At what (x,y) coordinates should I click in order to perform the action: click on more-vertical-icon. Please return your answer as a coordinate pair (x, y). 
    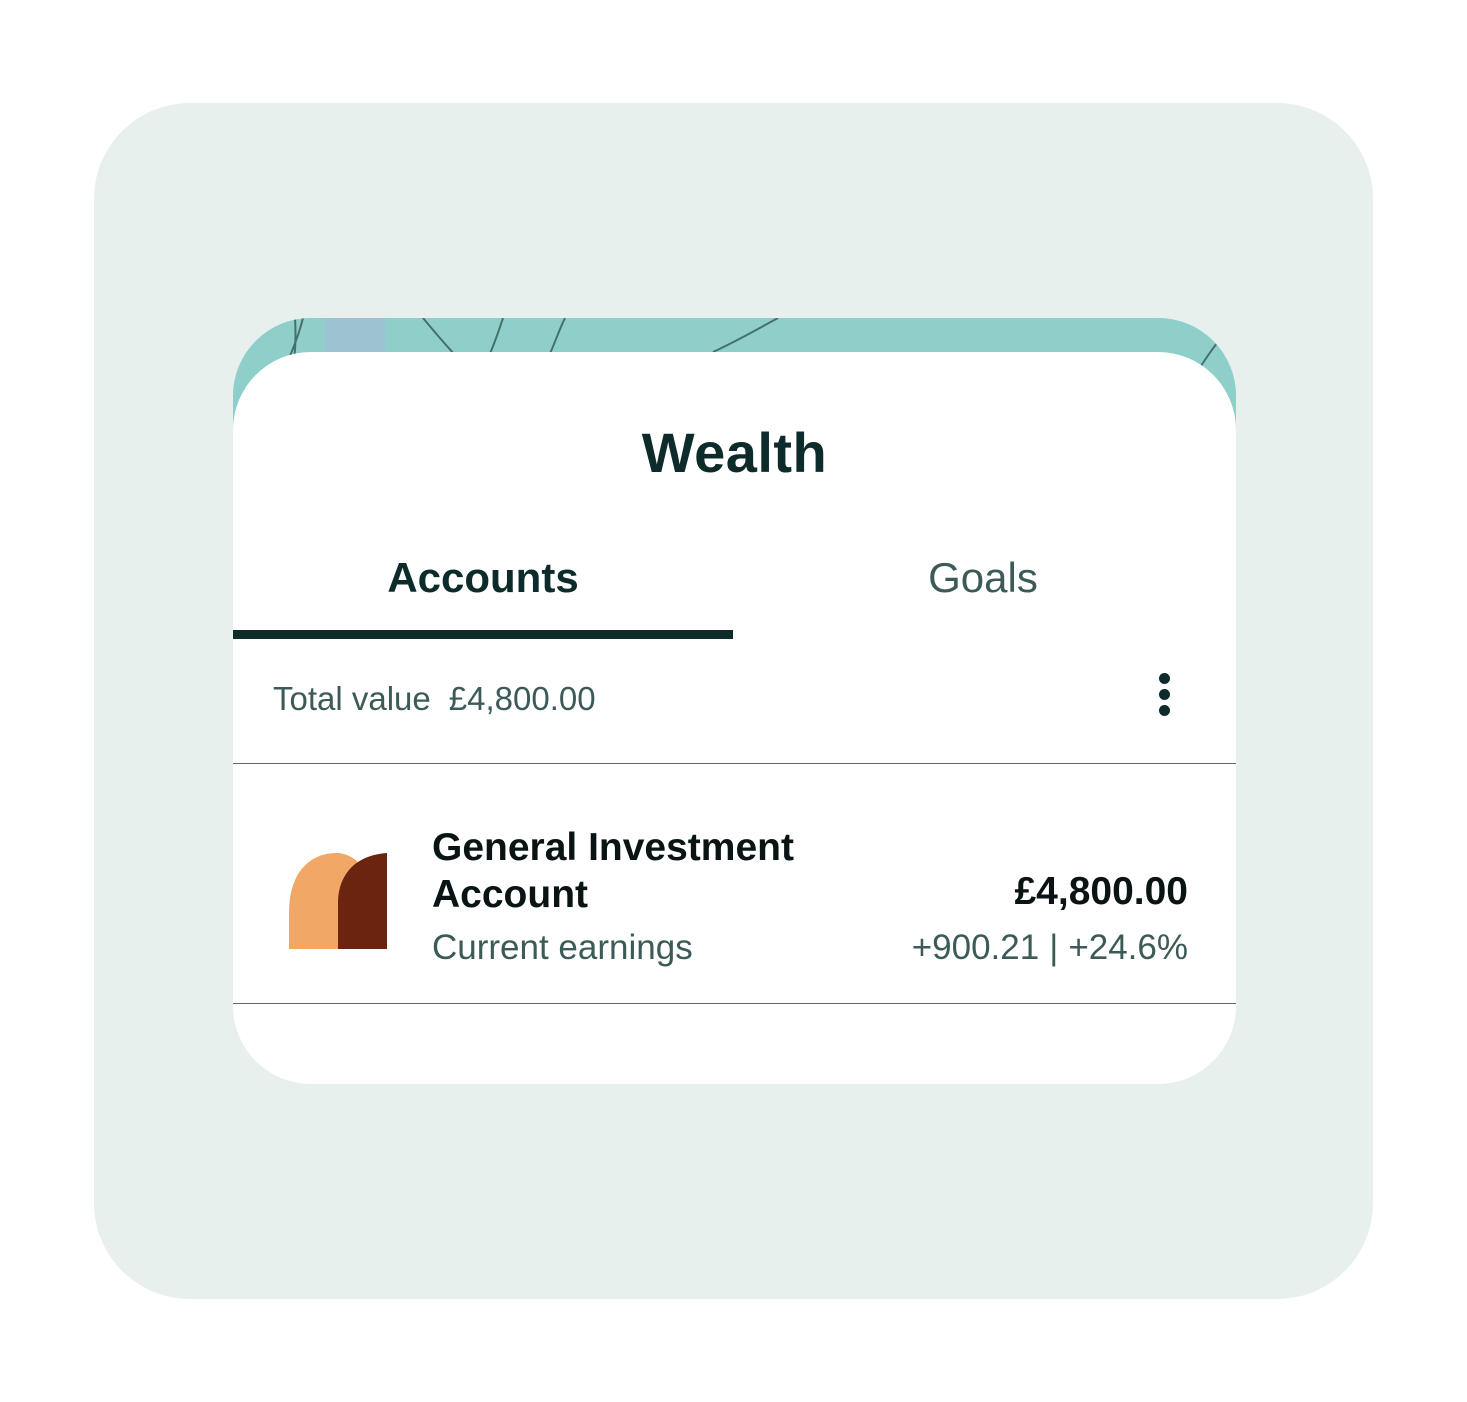
    Looking at the image, I should click on (1165, 694).